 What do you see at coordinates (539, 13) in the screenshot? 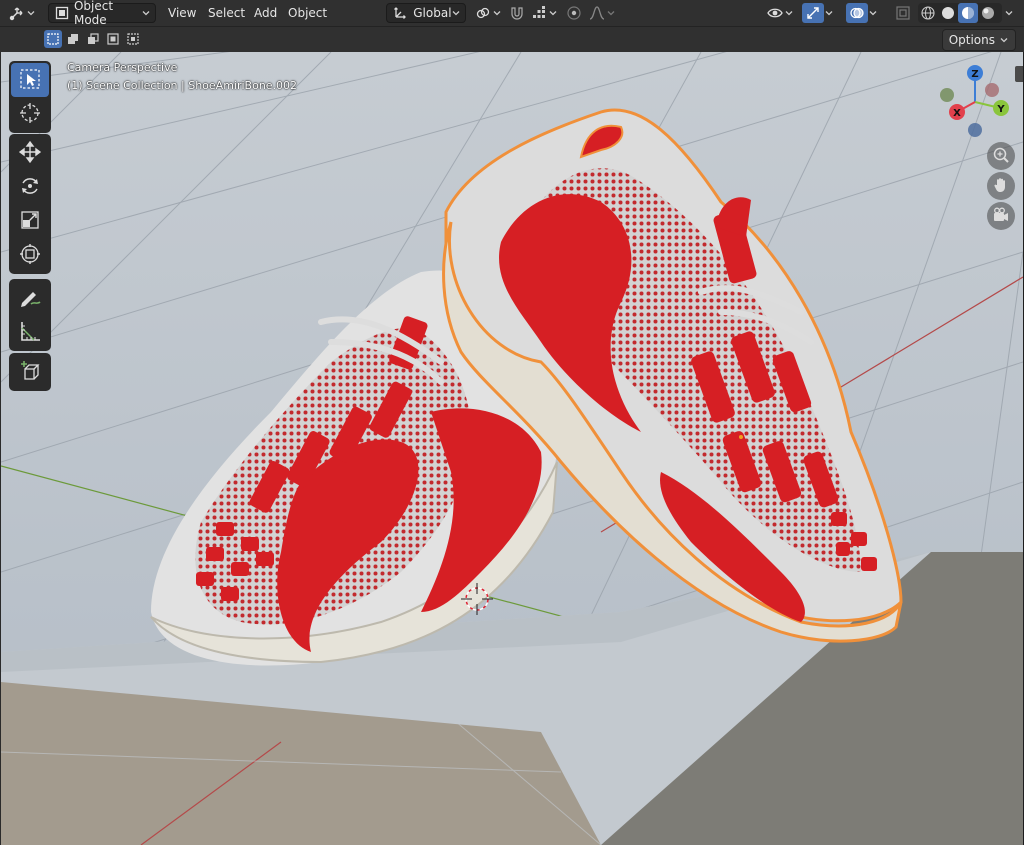
I see `snap-increment-icon` at bounding box center [539, 13].